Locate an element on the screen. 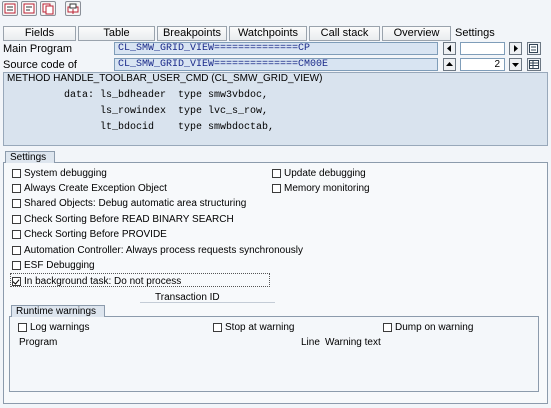 This screenshot has width=551, height=408. scroll-up-button is located at coordinates (449, 64).